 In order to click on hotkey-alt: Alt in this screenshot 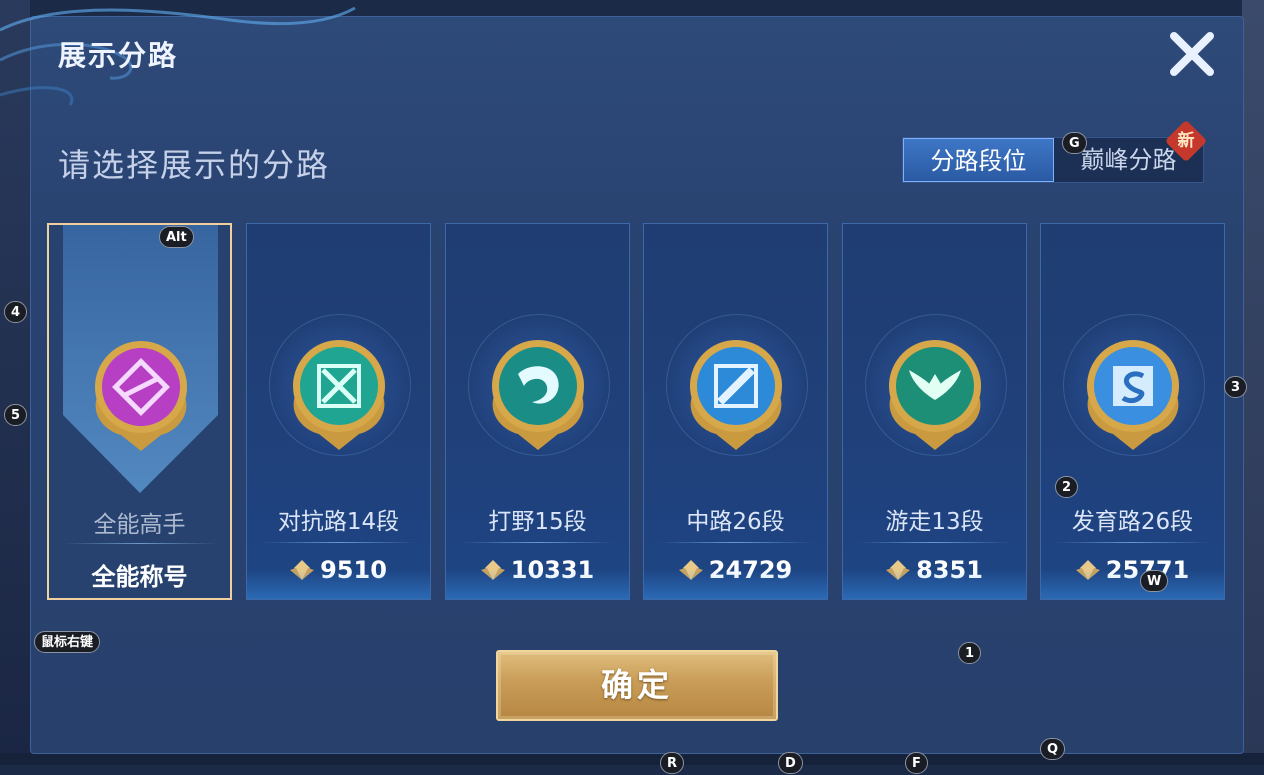, I will do `click(176, 237)`.